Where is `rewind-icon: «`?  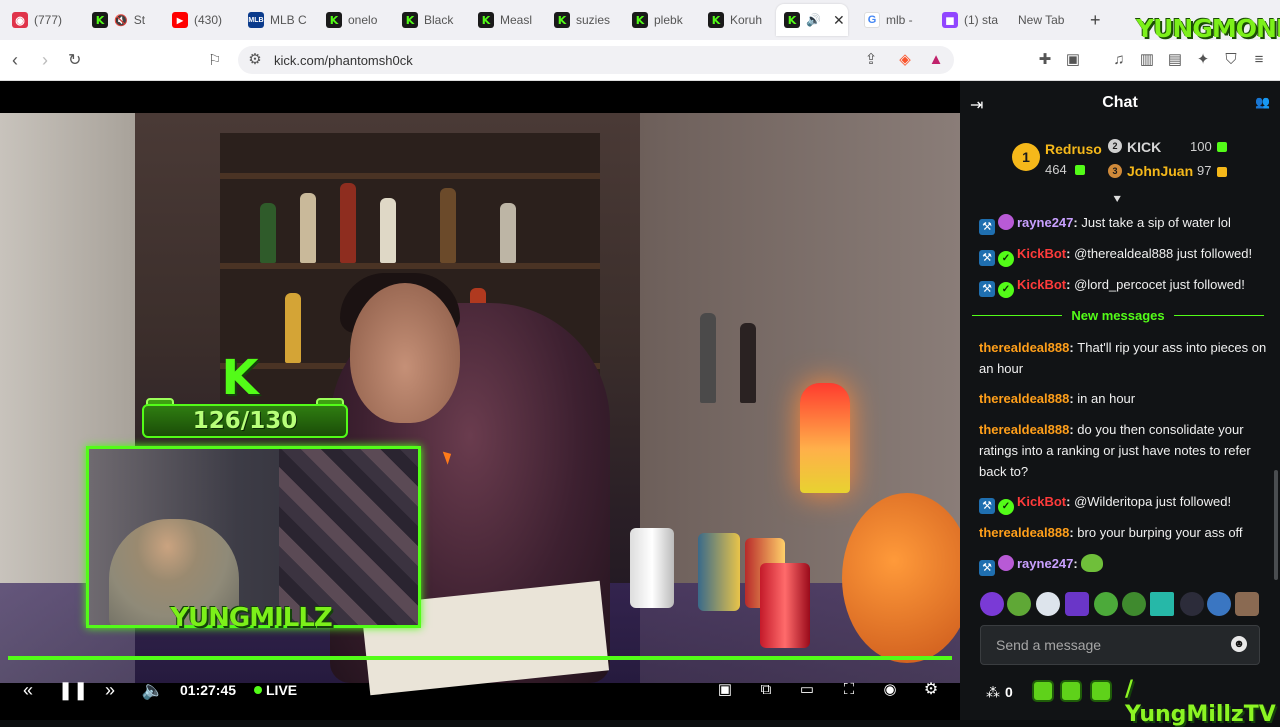 rewind-icon: « is located at coordinates (28, 690).